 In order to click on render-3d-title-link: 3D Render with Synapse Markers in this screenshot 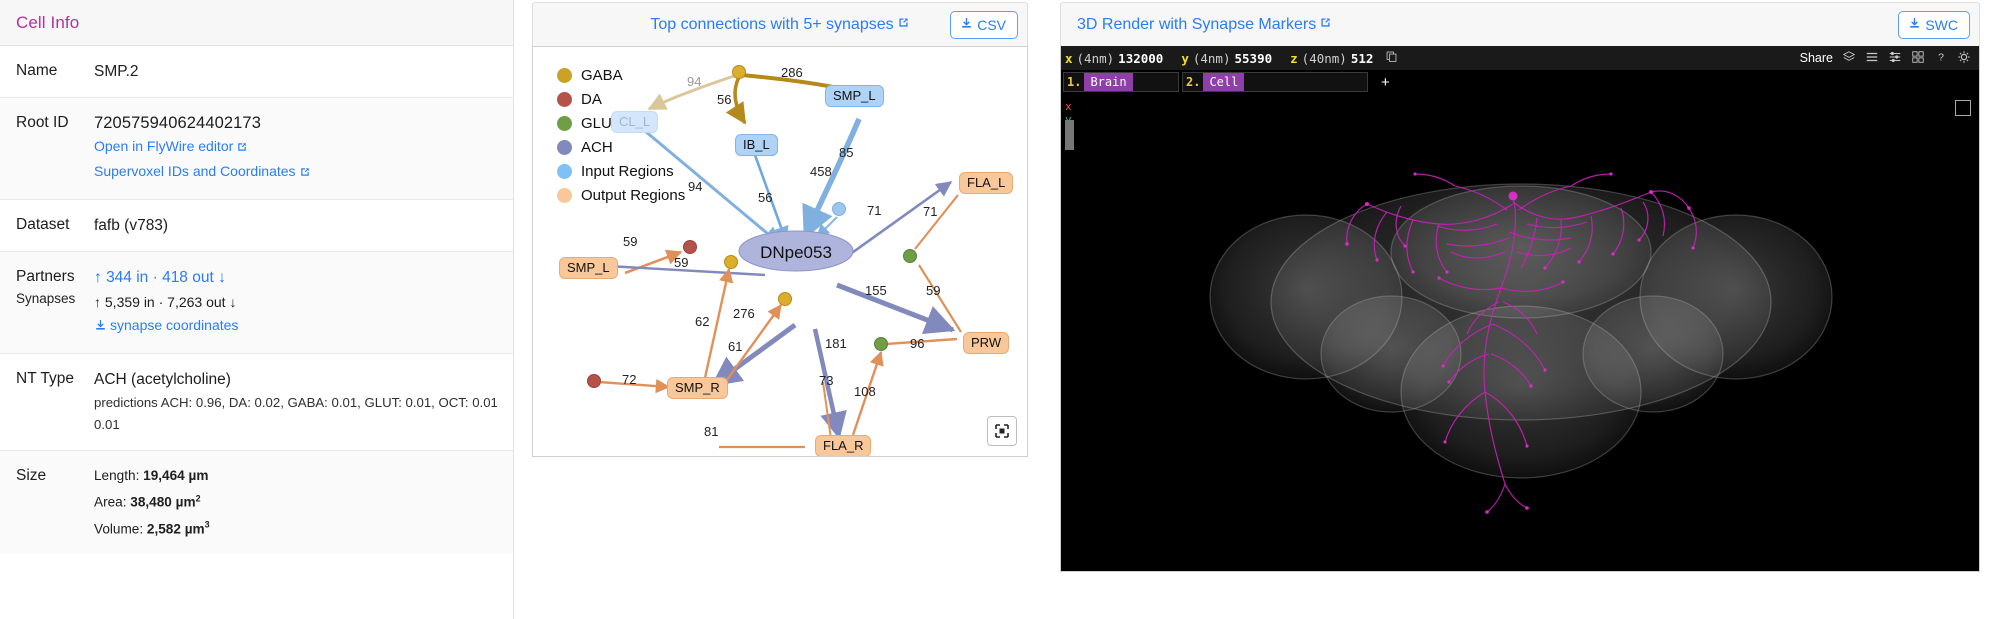, I will do `click(1196, 25)`.